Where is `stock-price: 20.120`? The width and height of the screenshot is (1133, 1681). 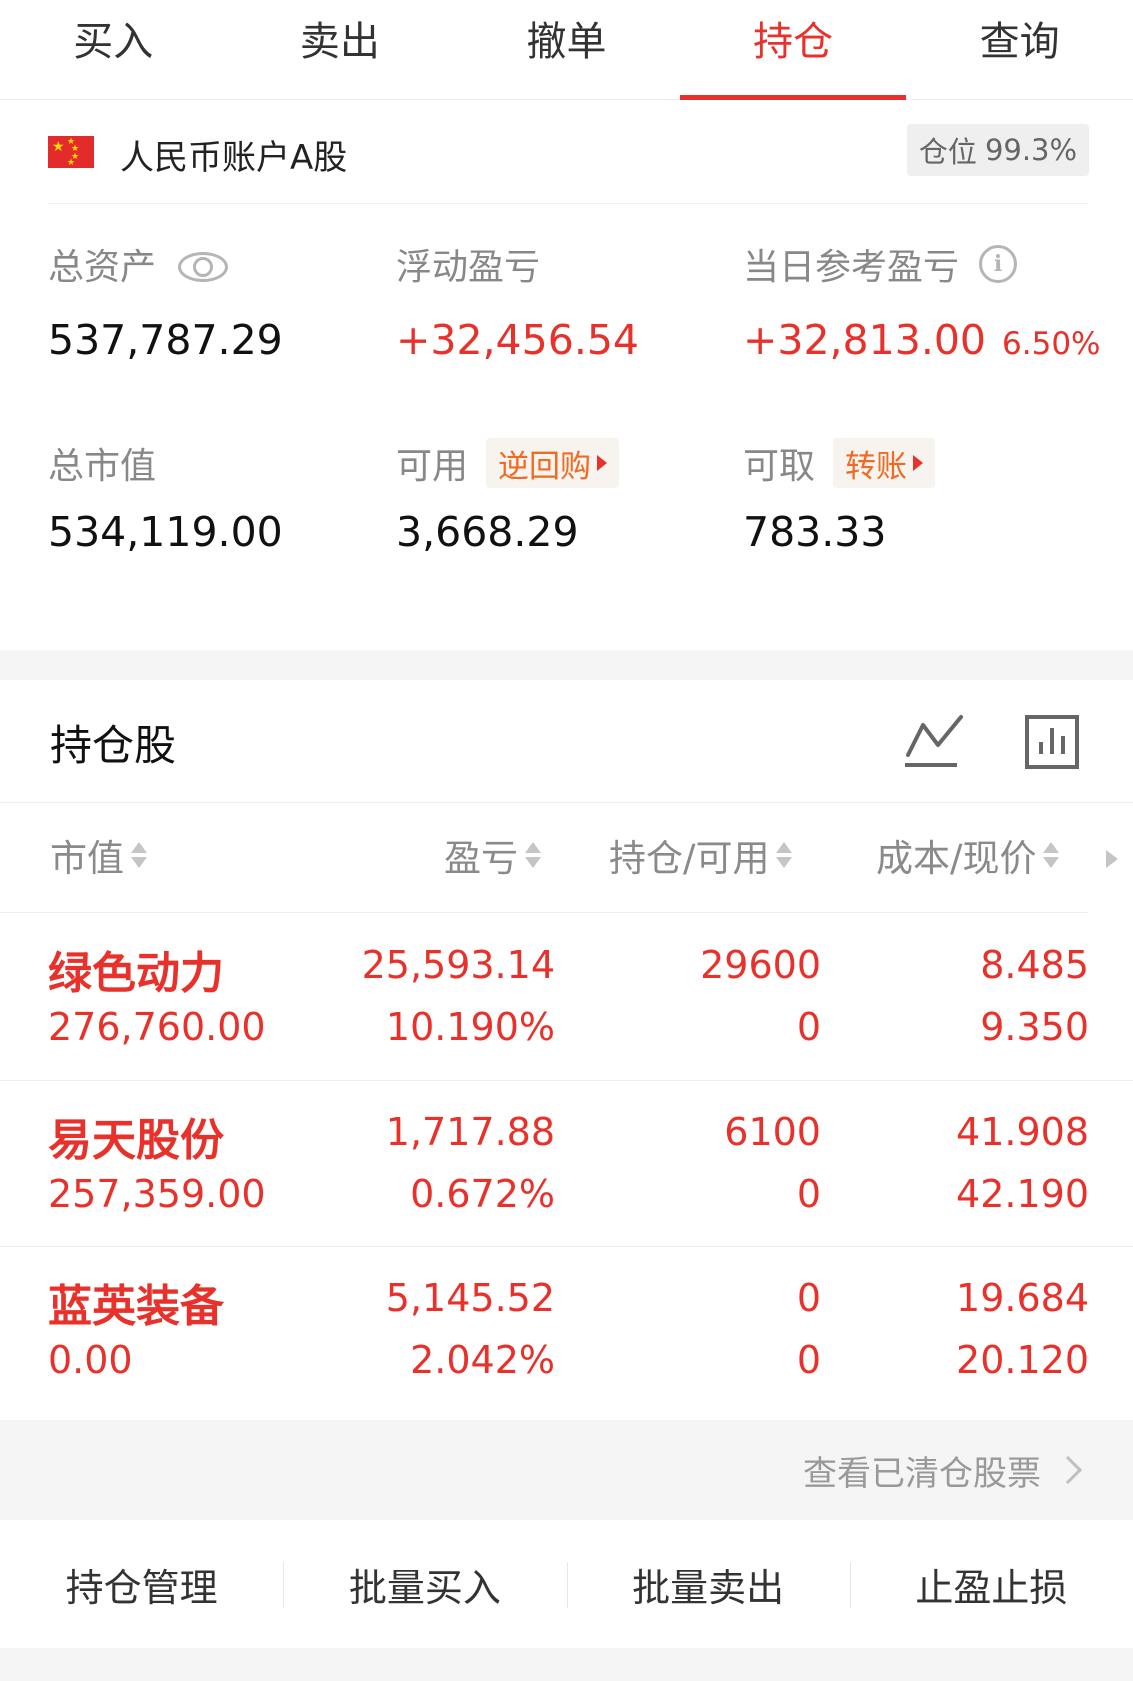
stock-price: 20.120 is located at coordinates (1022, 1360).